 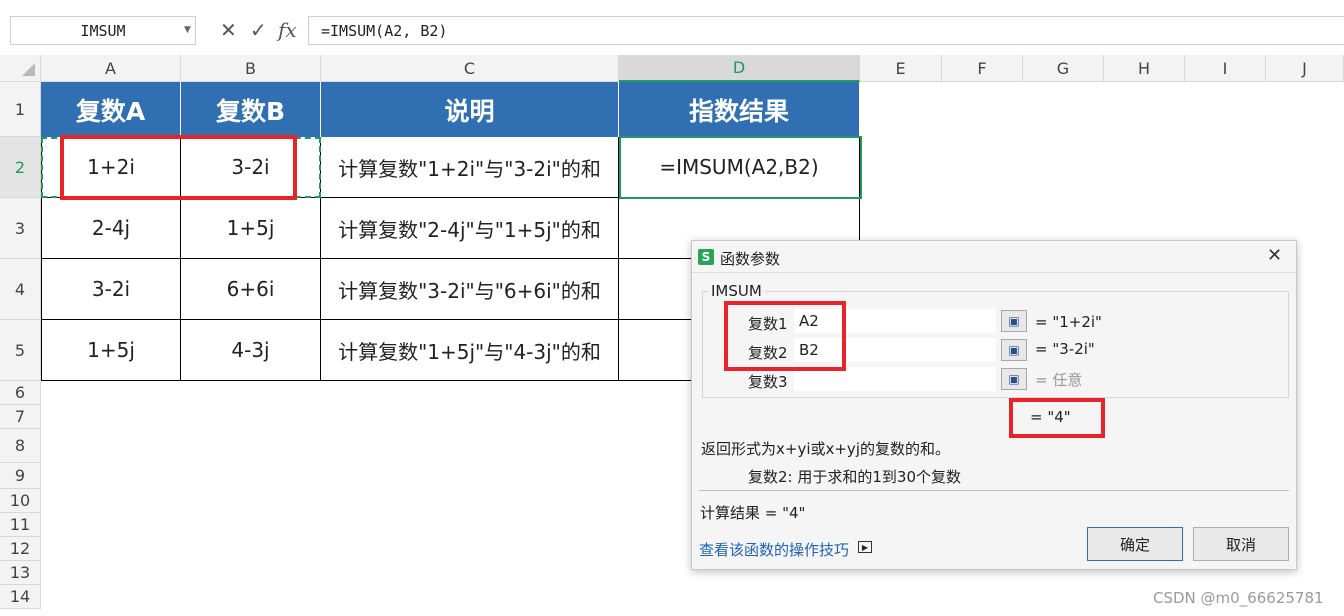 I want to click on col-header-h: H, so click(x=1144, y=68).